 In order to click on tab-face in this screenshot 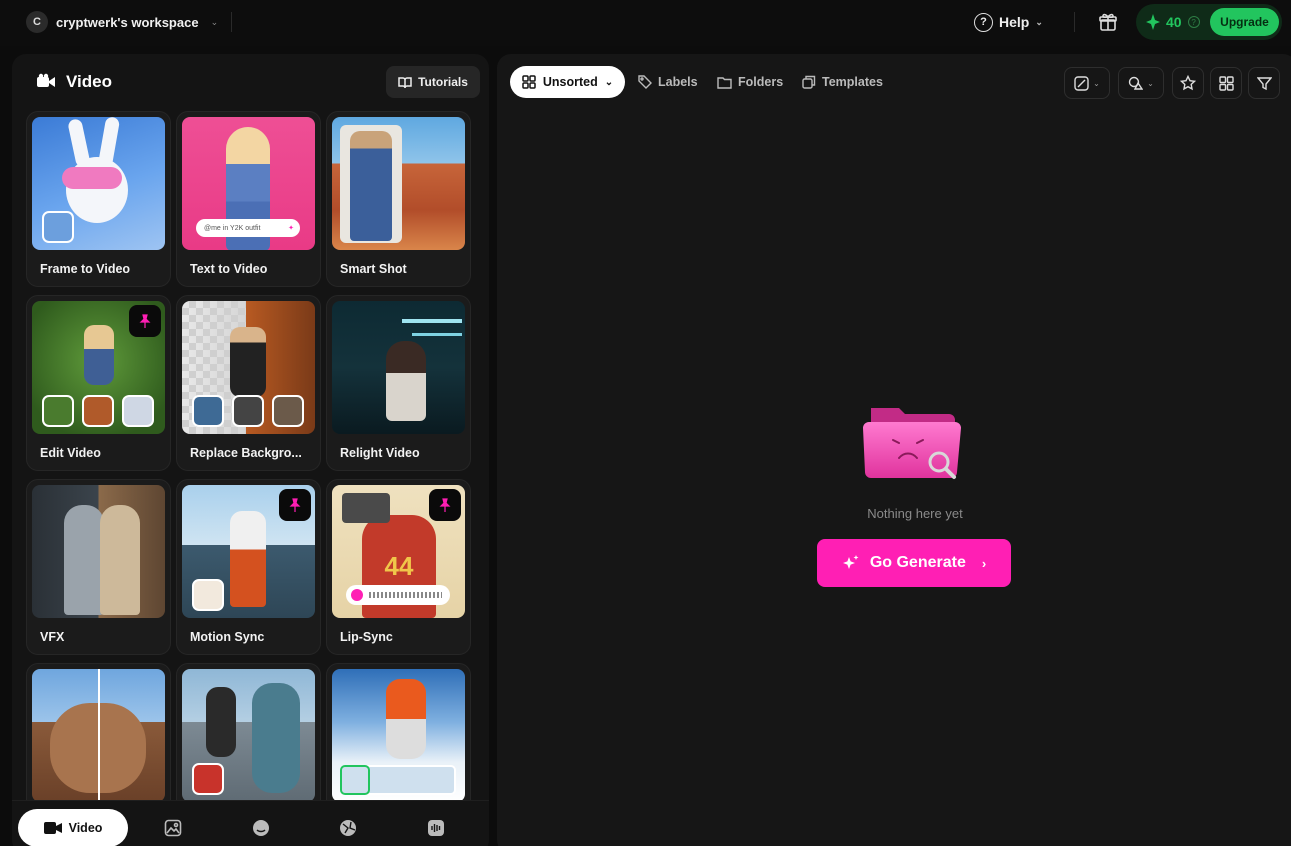, I will do `click(261, 828)`.